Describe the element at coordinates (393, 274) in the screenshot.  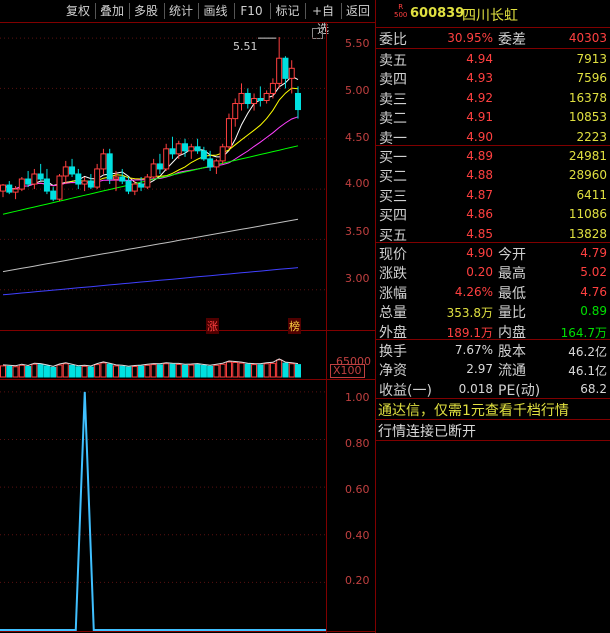
I see `stat-label: 涨跌` at that location.